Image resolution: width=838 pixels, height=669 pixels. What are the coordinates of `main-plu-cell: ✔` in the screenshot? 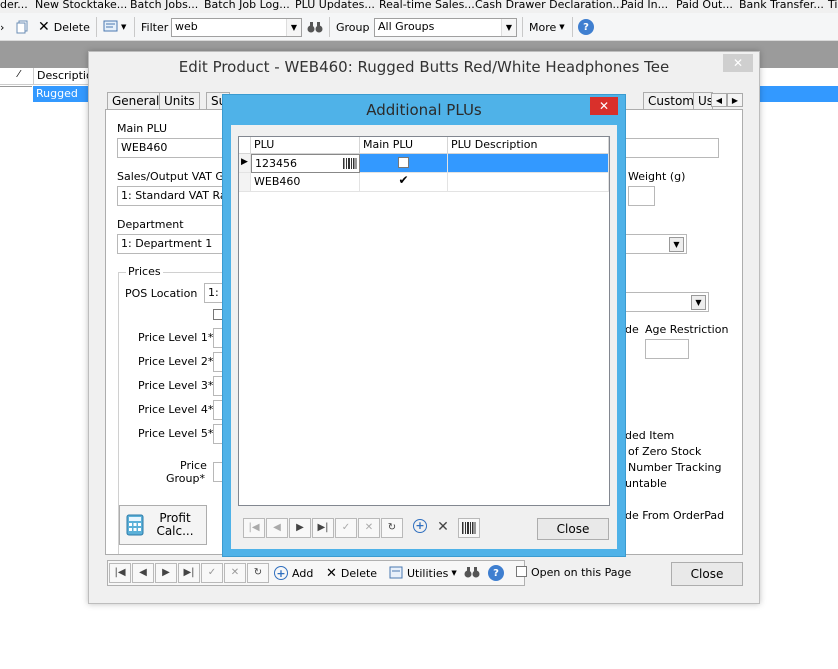 It's located at (404, 182).